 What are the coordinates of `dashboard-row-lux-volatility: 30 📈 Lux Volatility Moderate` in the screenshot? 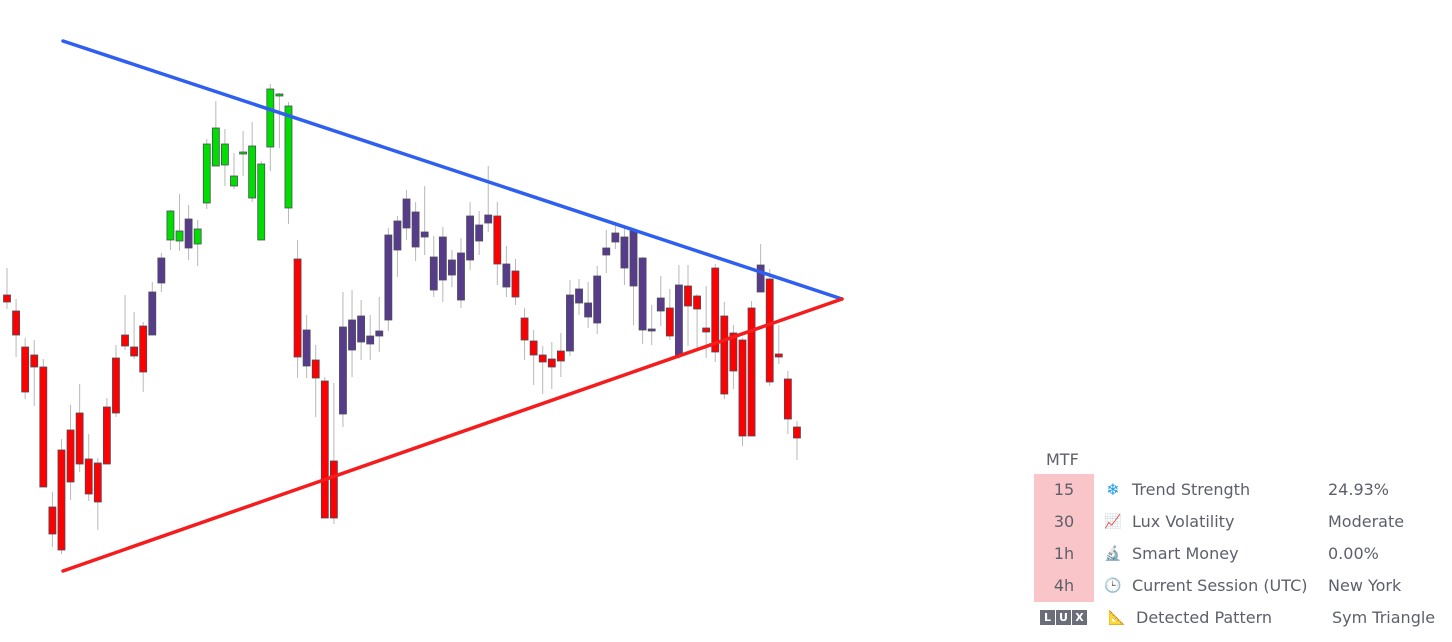 It's located at (1243, 522).